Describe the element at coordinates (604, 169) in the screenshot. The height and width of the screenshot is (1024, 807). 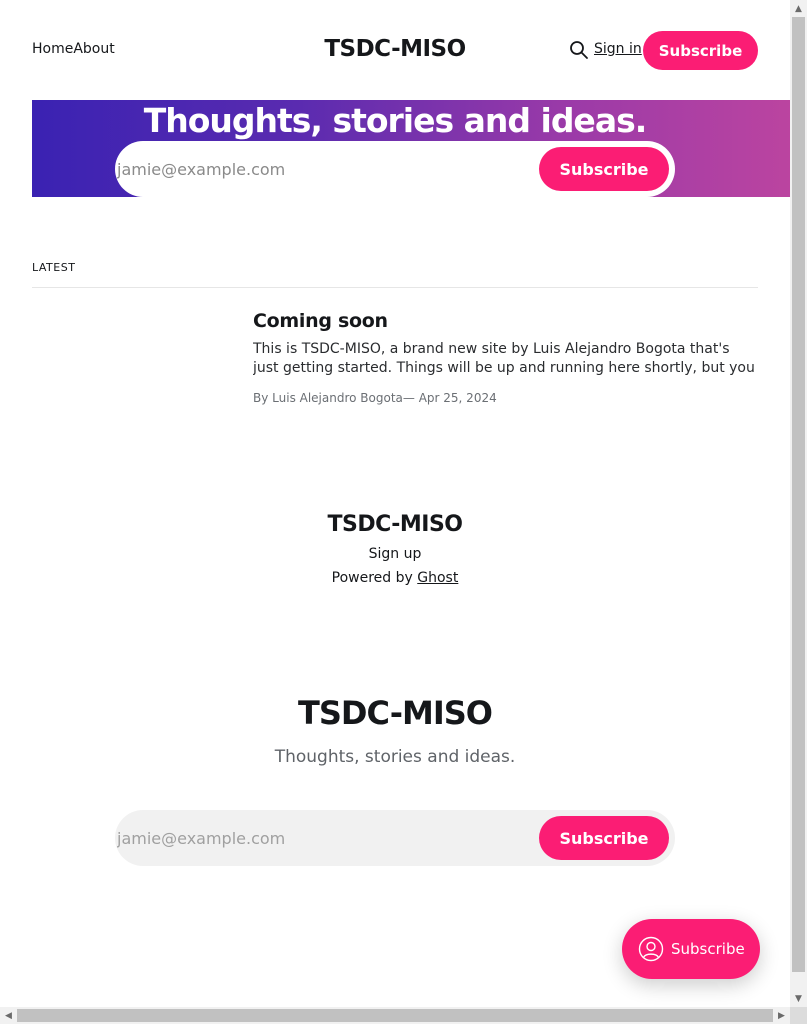
I see `hero-subscribe-button: Subscribe` at that location.